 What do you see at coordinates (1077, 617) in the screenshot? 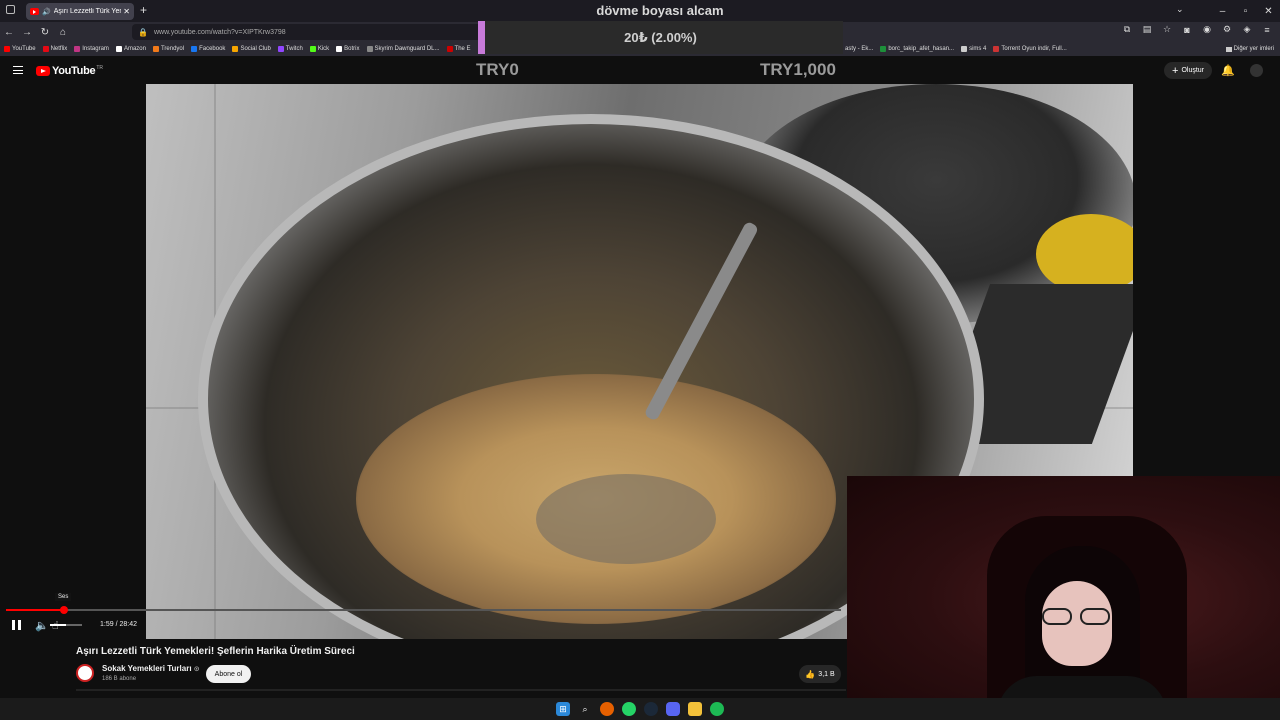
I see `webcam-glasses` at bounding box center [1077, 617].